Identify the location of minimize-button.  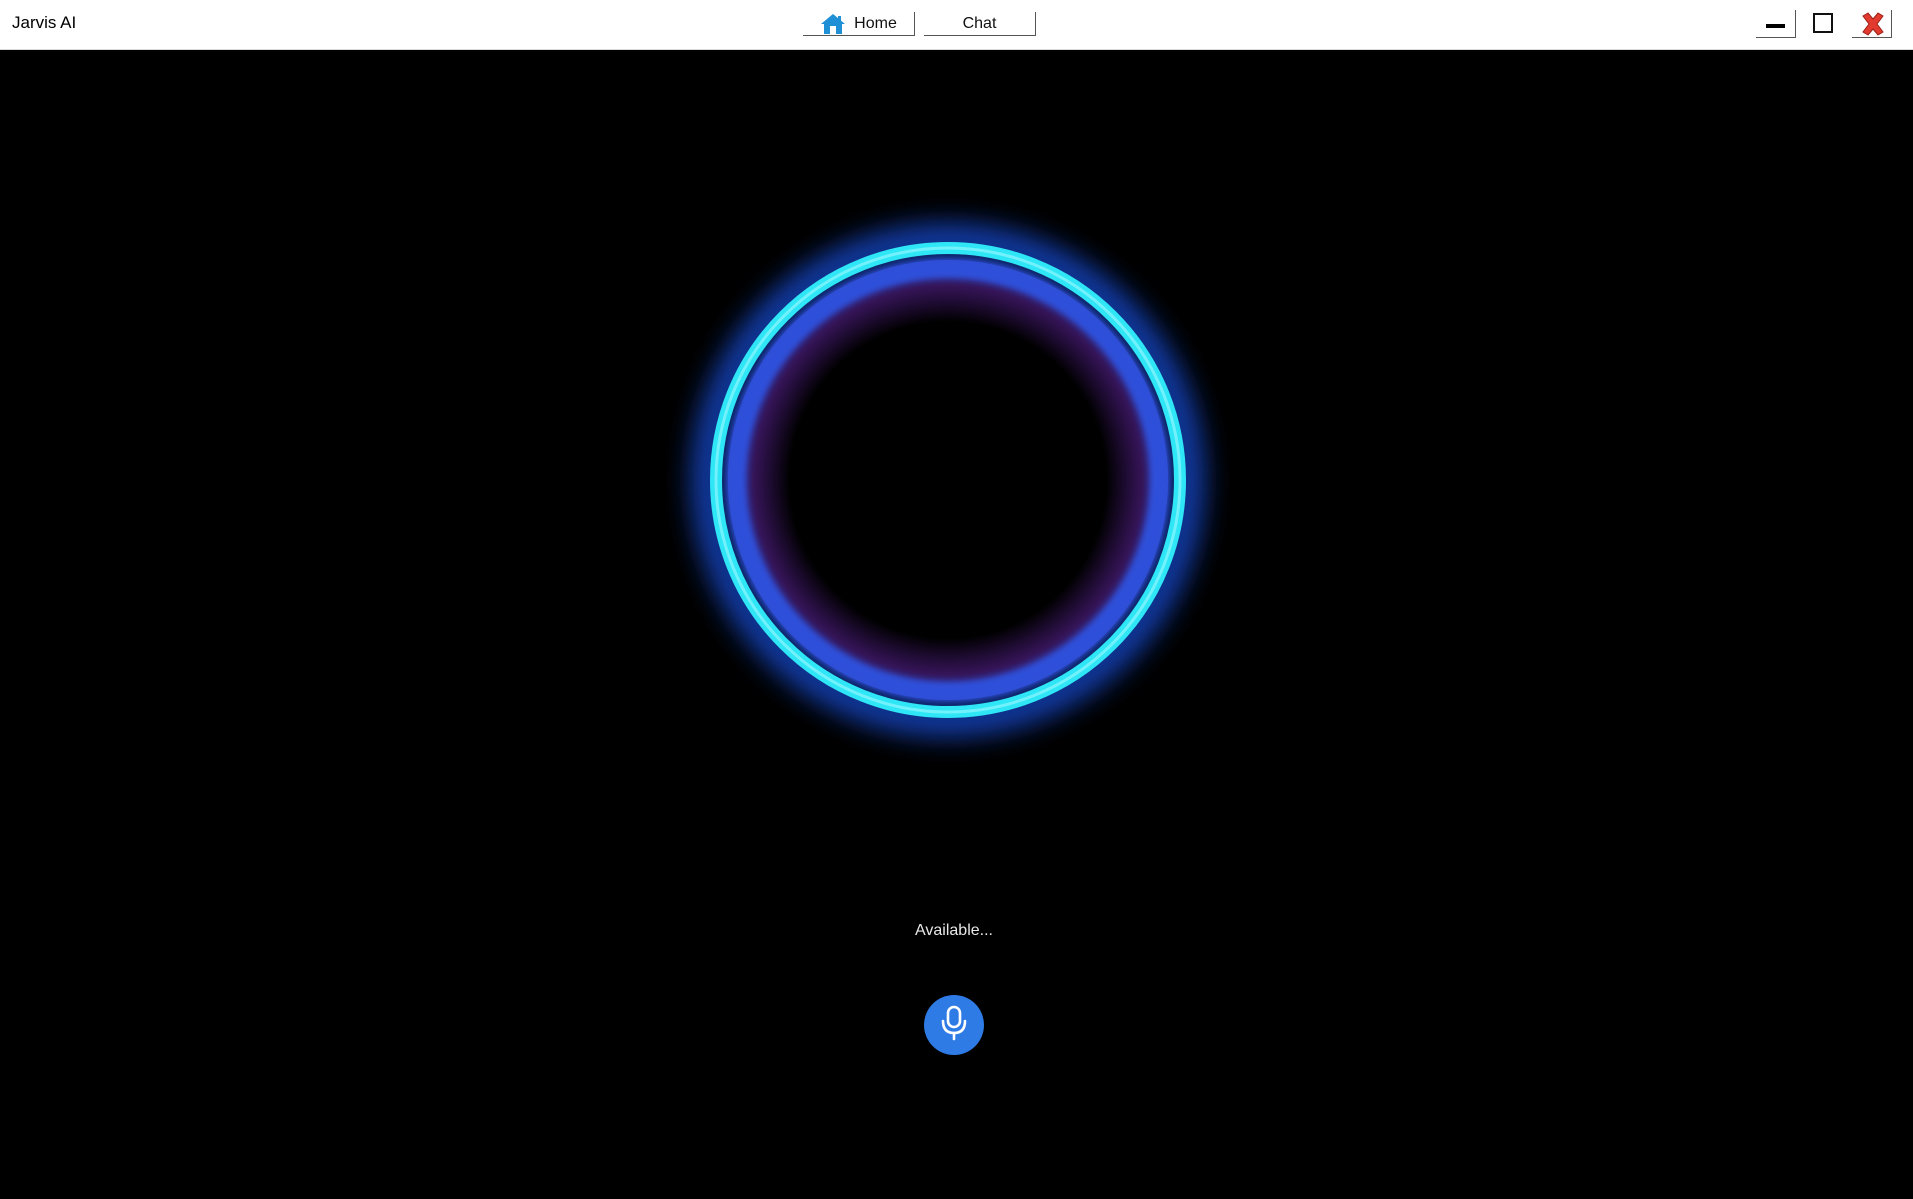
(1776, 24).